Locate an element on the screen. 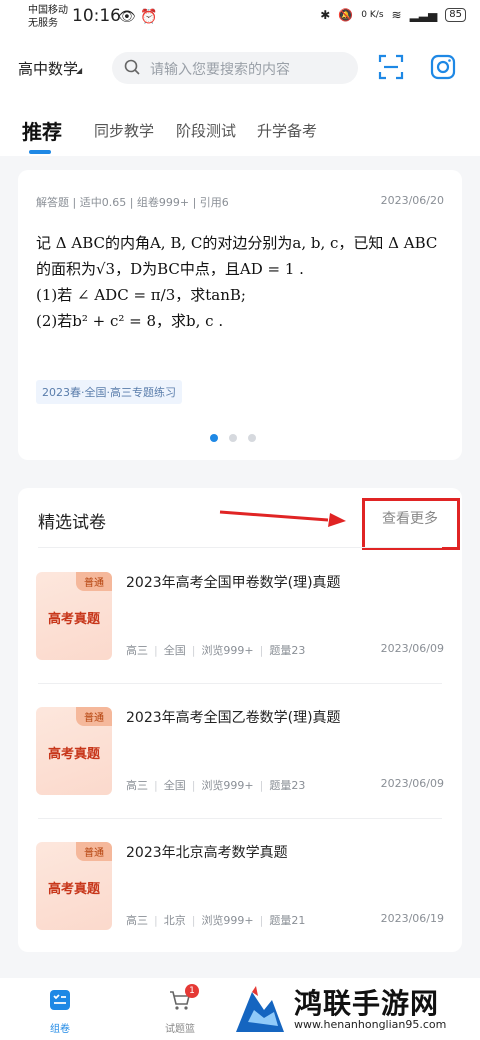  status-icons: ✱ 🔕 0 K/s ≋ ▂▃▅ 85 is located at coordinates (393, 15).